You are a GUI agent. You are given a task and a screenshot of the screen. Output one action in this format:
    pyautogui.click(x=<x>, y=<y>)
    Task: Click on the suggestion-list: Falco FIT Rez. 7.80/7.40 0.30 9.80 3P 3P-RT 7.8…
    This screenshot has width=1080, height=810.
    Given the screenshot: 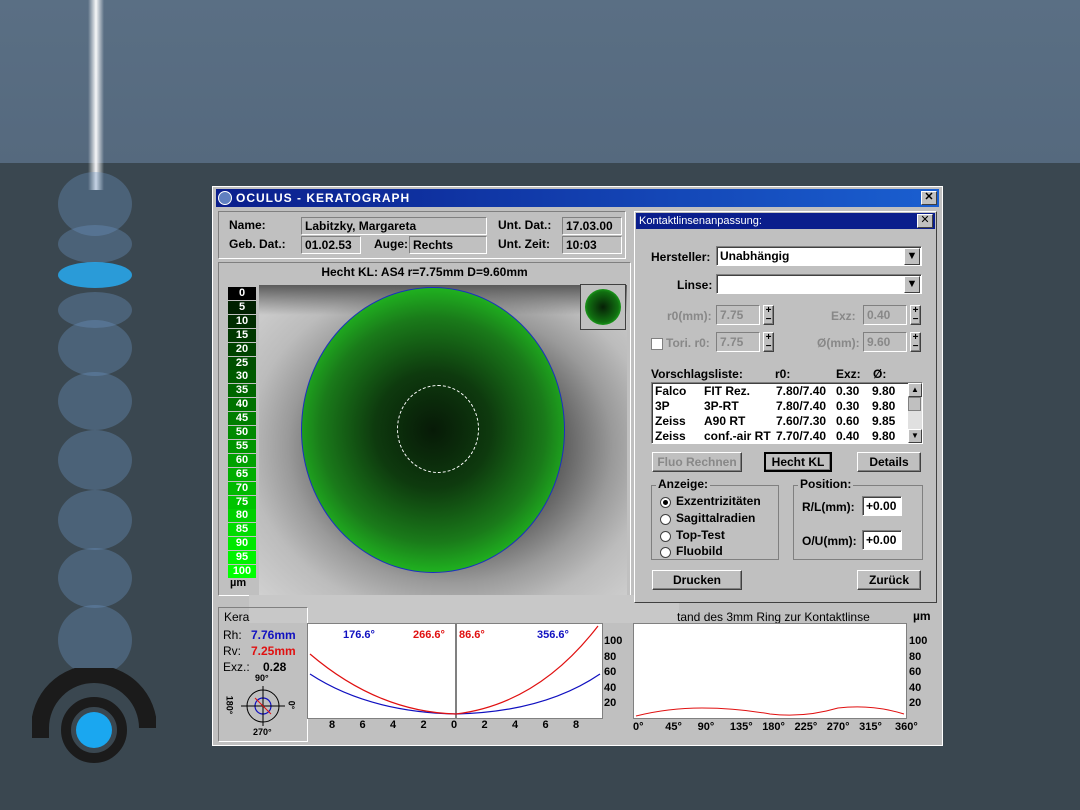 What is the action you would take?
    pyautogui.click(x=787, y=413)
    